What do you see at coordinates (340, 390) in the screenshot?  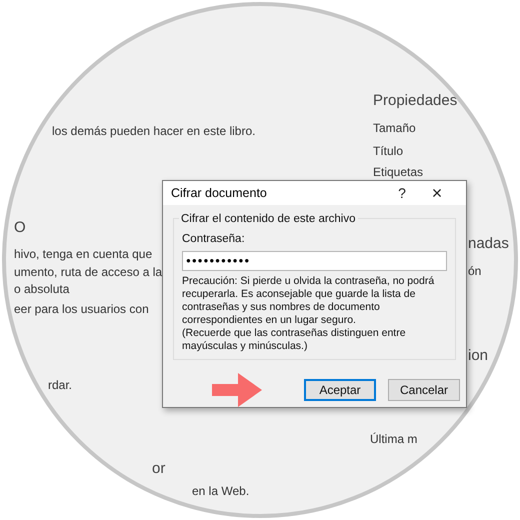 I see `dialog-button: Aceptar` at bounding box center [340, 390].